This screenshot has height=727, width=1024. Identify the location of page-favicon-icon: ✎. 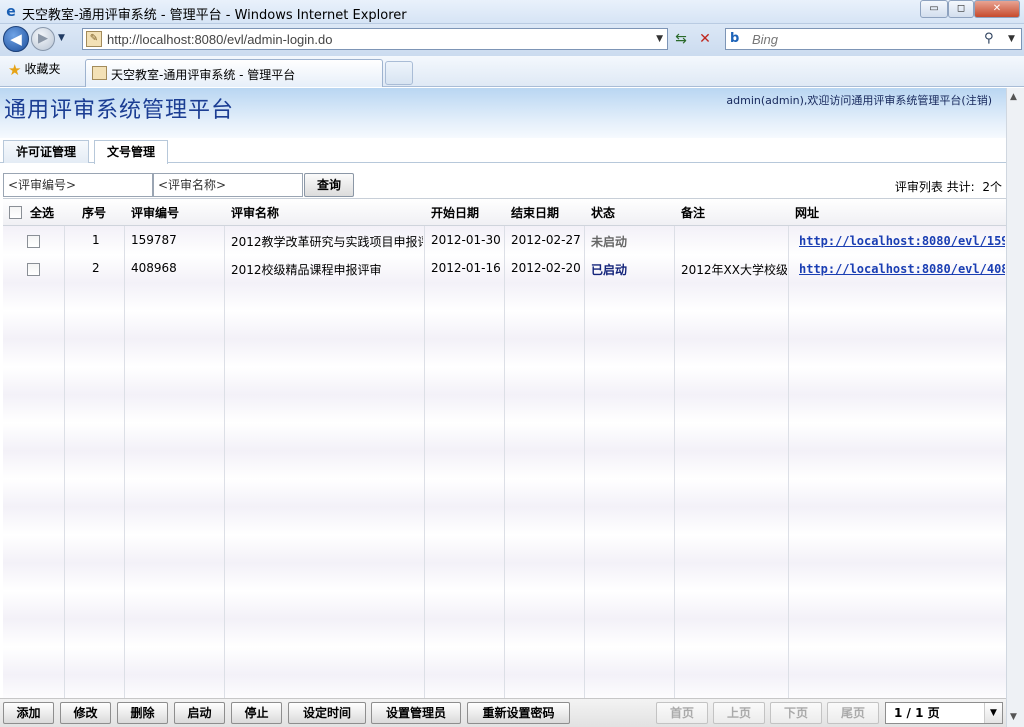
(94, 39).